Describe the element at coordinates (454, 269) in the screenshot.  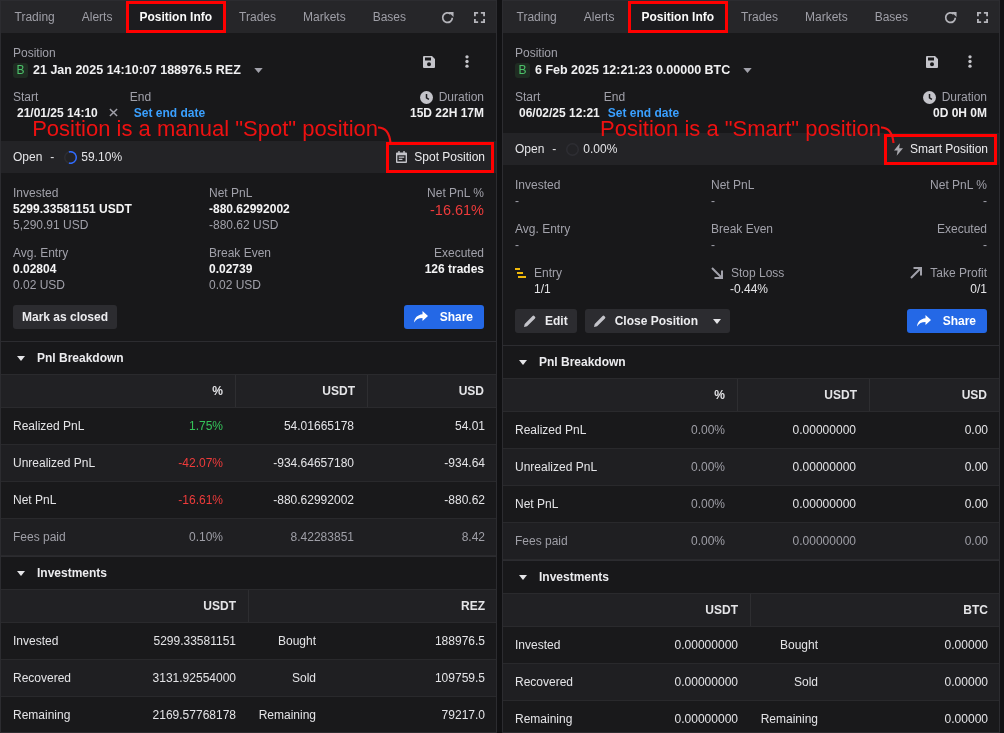
I see `stat-value: 126 trades` at that location.